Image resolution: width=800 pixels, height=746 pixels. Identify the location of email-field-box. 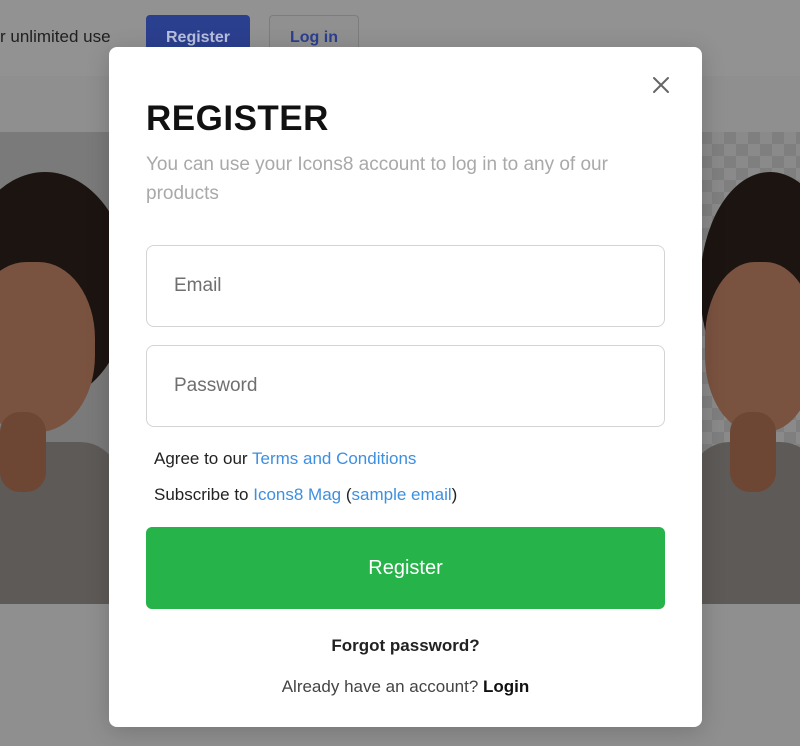
(405, 286).